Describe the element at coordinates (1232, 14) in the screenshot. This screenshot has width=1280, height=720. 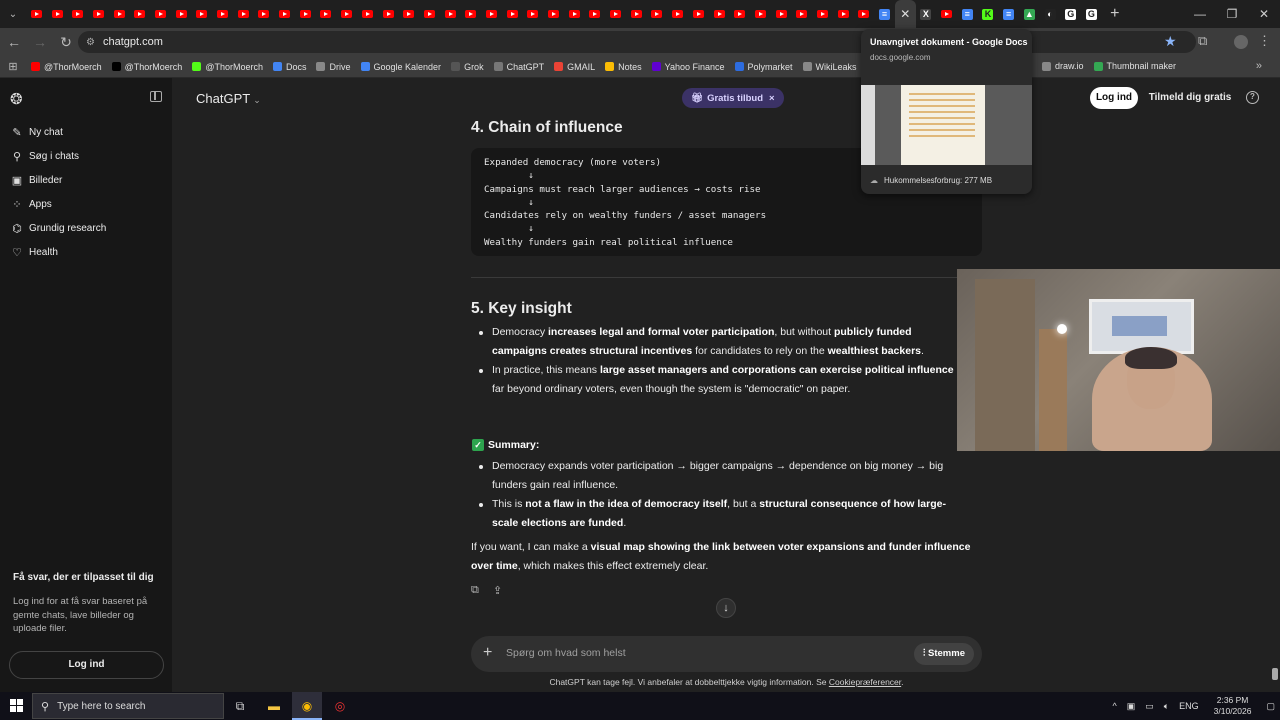
I see `restore-icon: ❐` at that location.